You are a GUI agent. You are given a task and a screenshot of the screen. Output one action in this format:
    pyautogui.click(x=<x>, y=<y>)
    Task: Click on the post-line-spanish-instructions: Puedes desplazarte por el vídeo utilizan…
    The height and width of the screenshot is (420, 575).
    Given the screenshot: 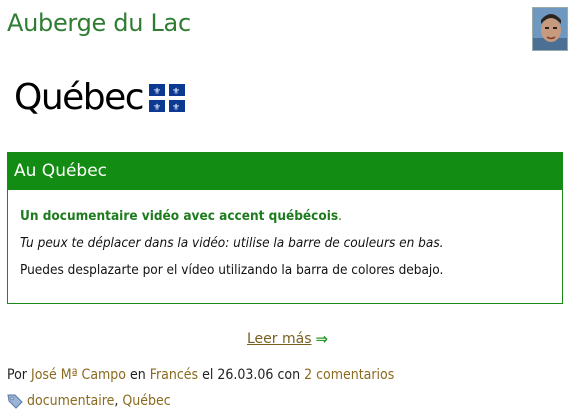 What is the action you would take?
    pyautogui.click(x=232, y=270)
    